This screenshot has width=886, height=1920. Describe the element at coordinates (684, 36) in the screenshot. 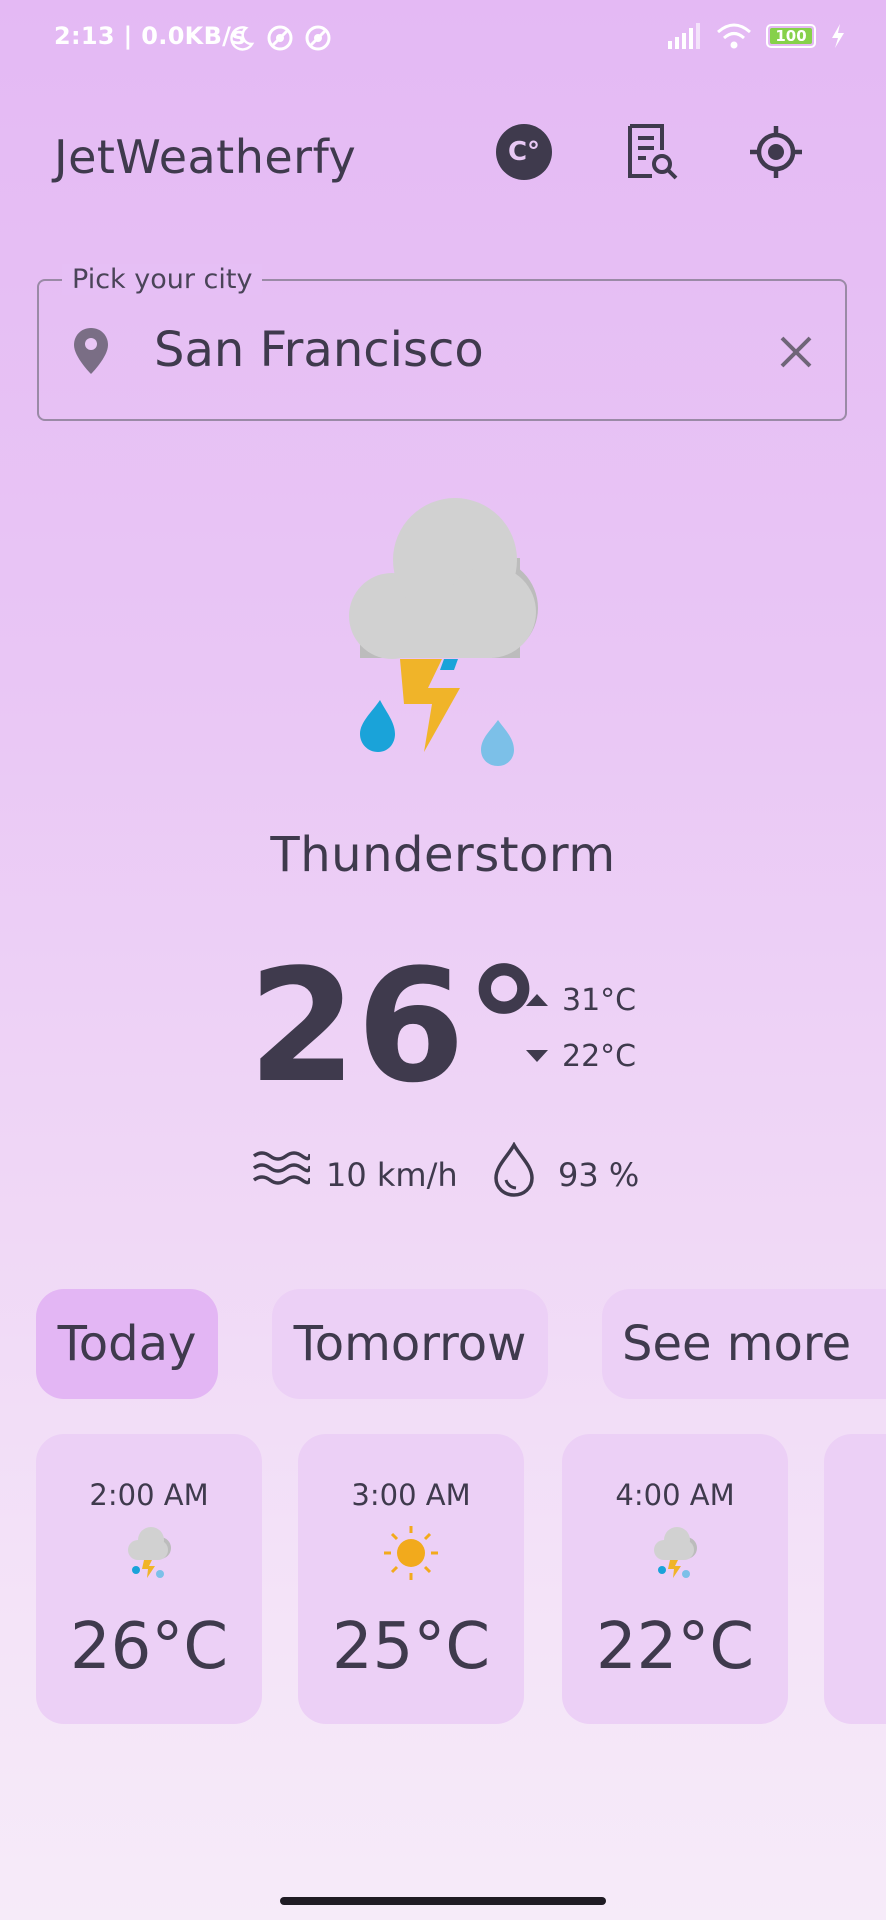

I see `signal-icon` at that location.